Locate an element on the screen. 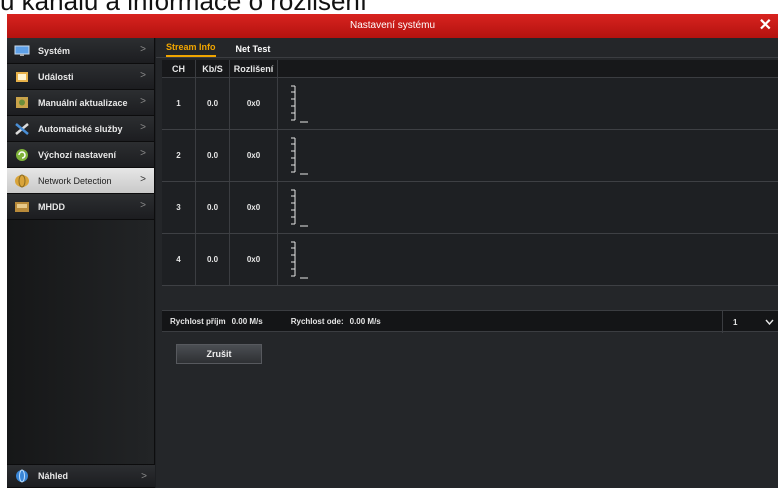 This screenshot has height=488, width=778. sidebar-item-label: Výchozí nastavení is located at coordinates (77, 154).